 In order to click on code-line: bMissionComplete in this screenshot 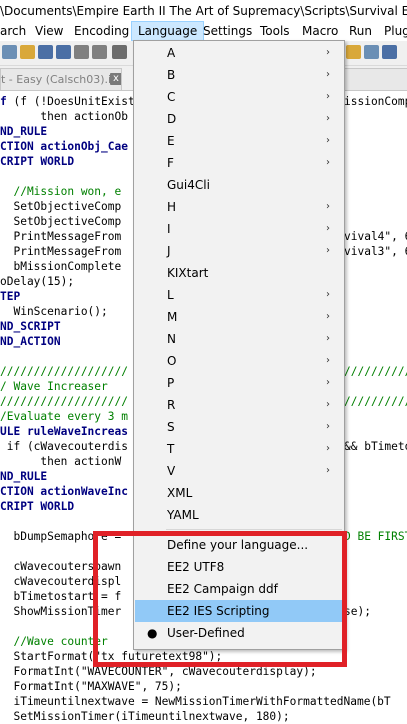, I will do `click(61, 266)`.